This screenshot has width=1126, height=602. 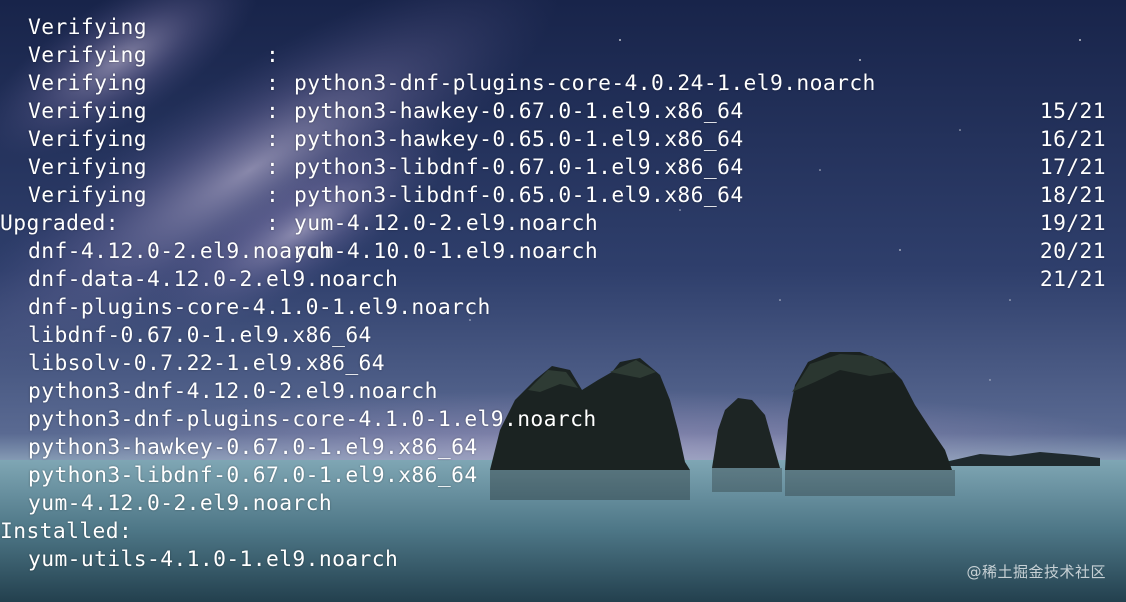 I want to click on verify-package: yum-4.10.0-1.el9.noarch, so click(x=446, y=251).